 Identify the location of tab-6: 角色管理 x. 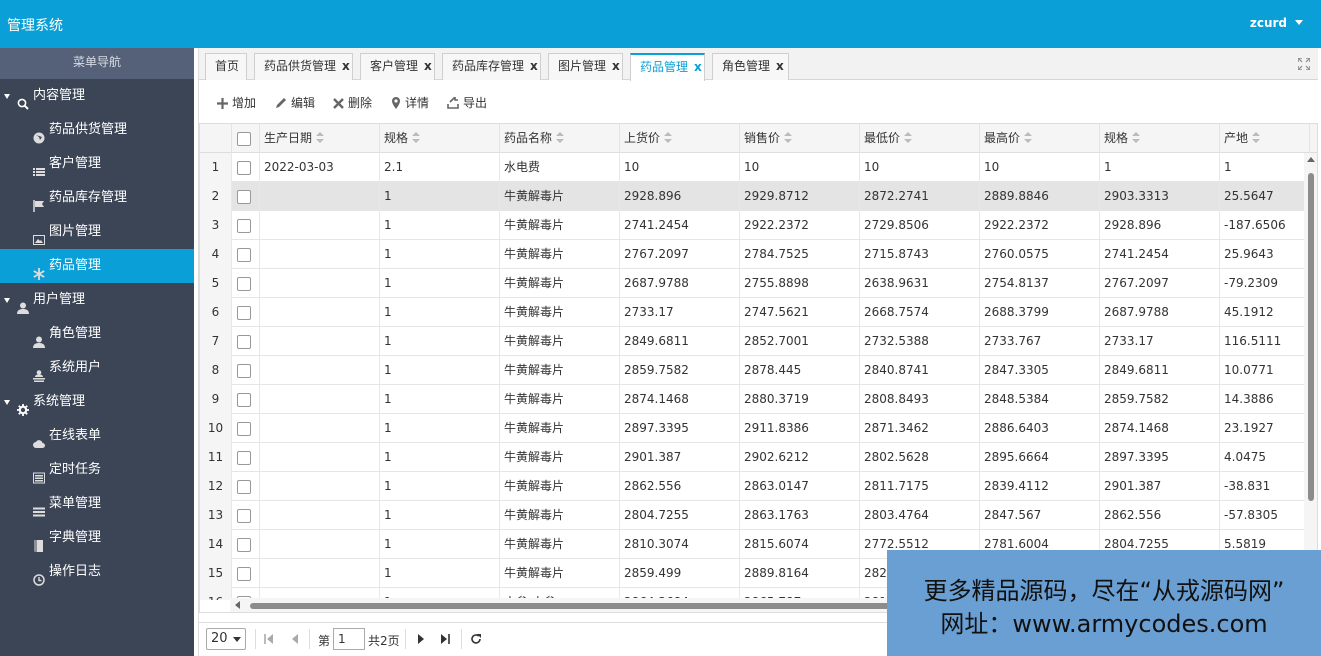
(750, 66).